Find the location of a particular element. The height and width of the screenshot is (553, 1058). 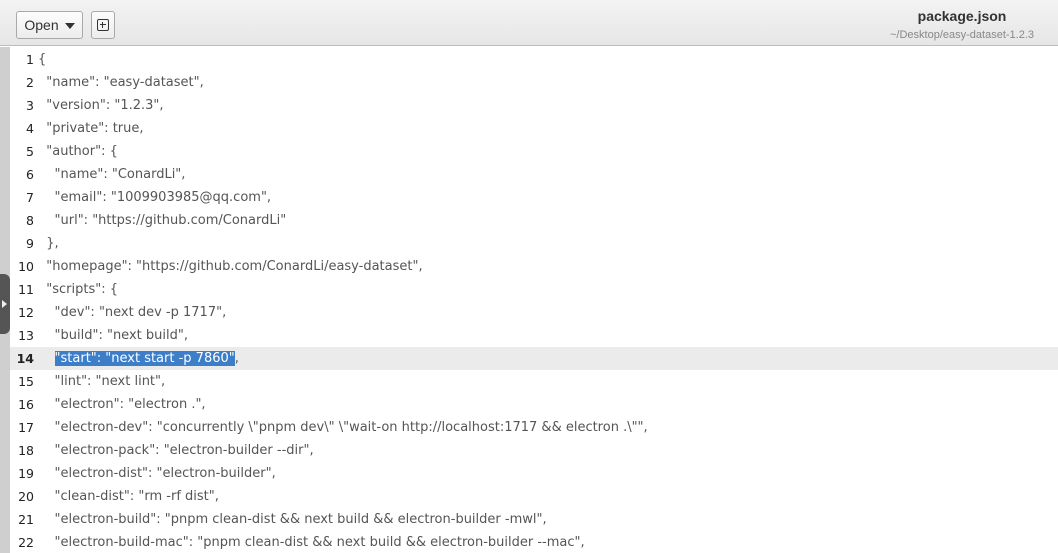

line-number: 19 is located at coordinates (26, 473).